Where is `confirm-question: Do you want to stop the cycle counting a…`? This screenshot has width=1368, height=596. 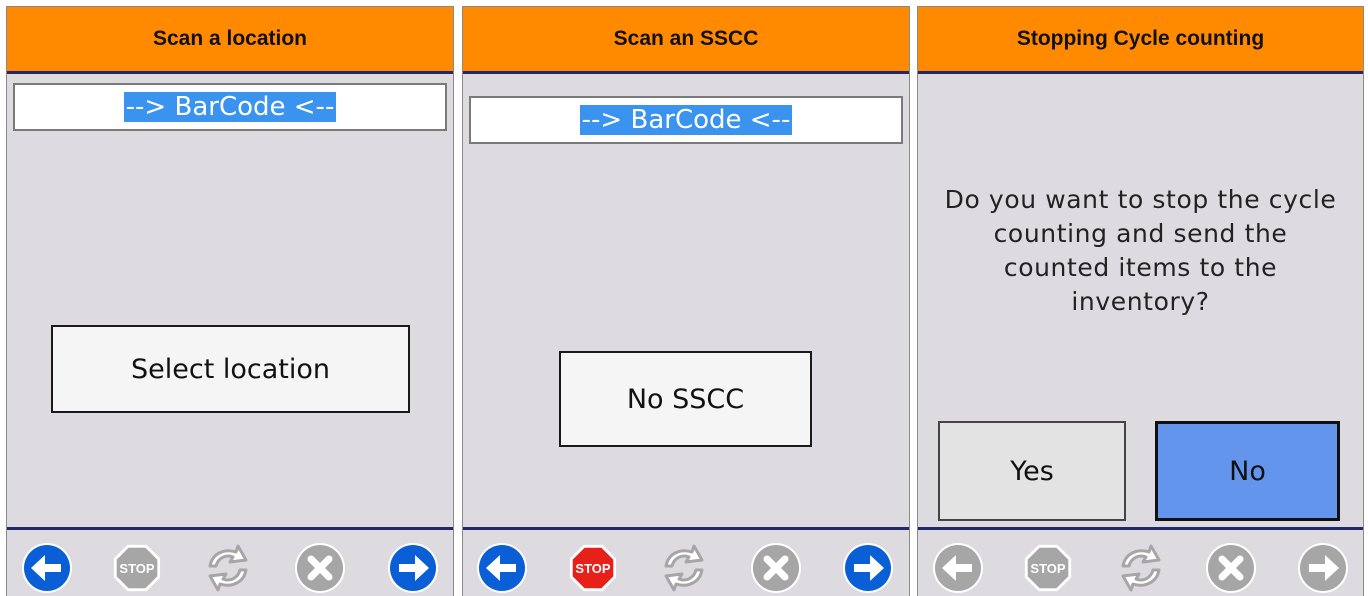
confirm-question: Do you want to stop the cycle counting a… is located at coordinates (1140, 250).